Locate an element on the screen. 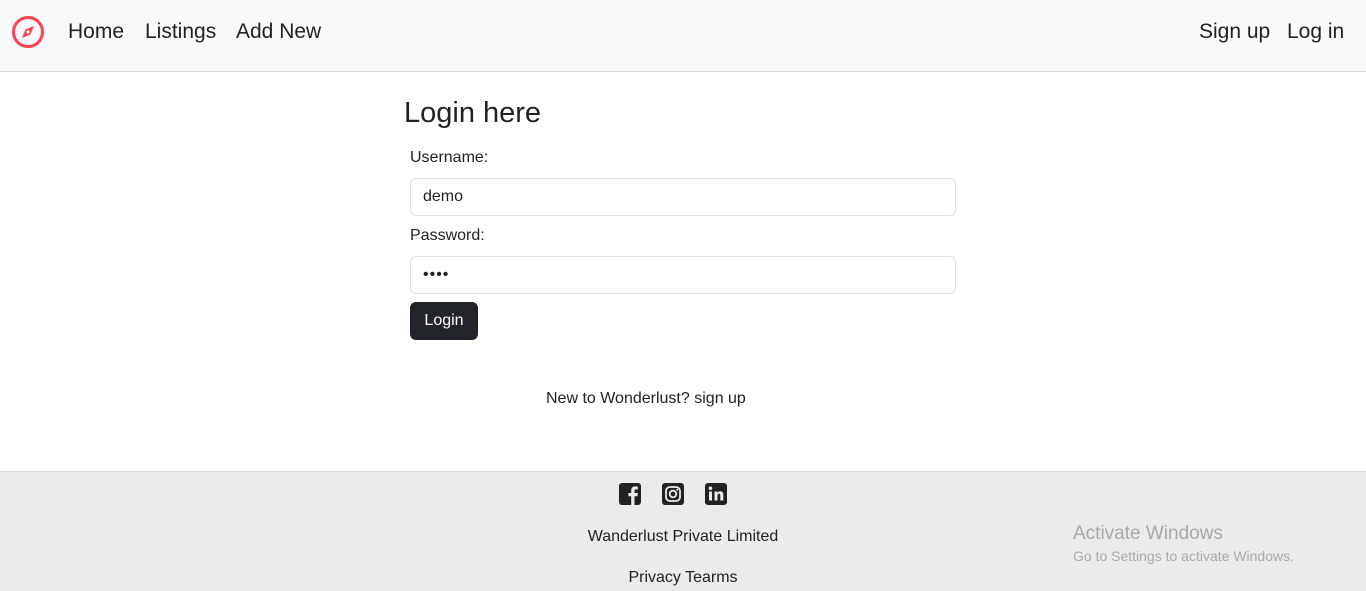 This screenshot has width=1366, height=591. nav-link-listings: Listings is located at coordinates (180, 32).